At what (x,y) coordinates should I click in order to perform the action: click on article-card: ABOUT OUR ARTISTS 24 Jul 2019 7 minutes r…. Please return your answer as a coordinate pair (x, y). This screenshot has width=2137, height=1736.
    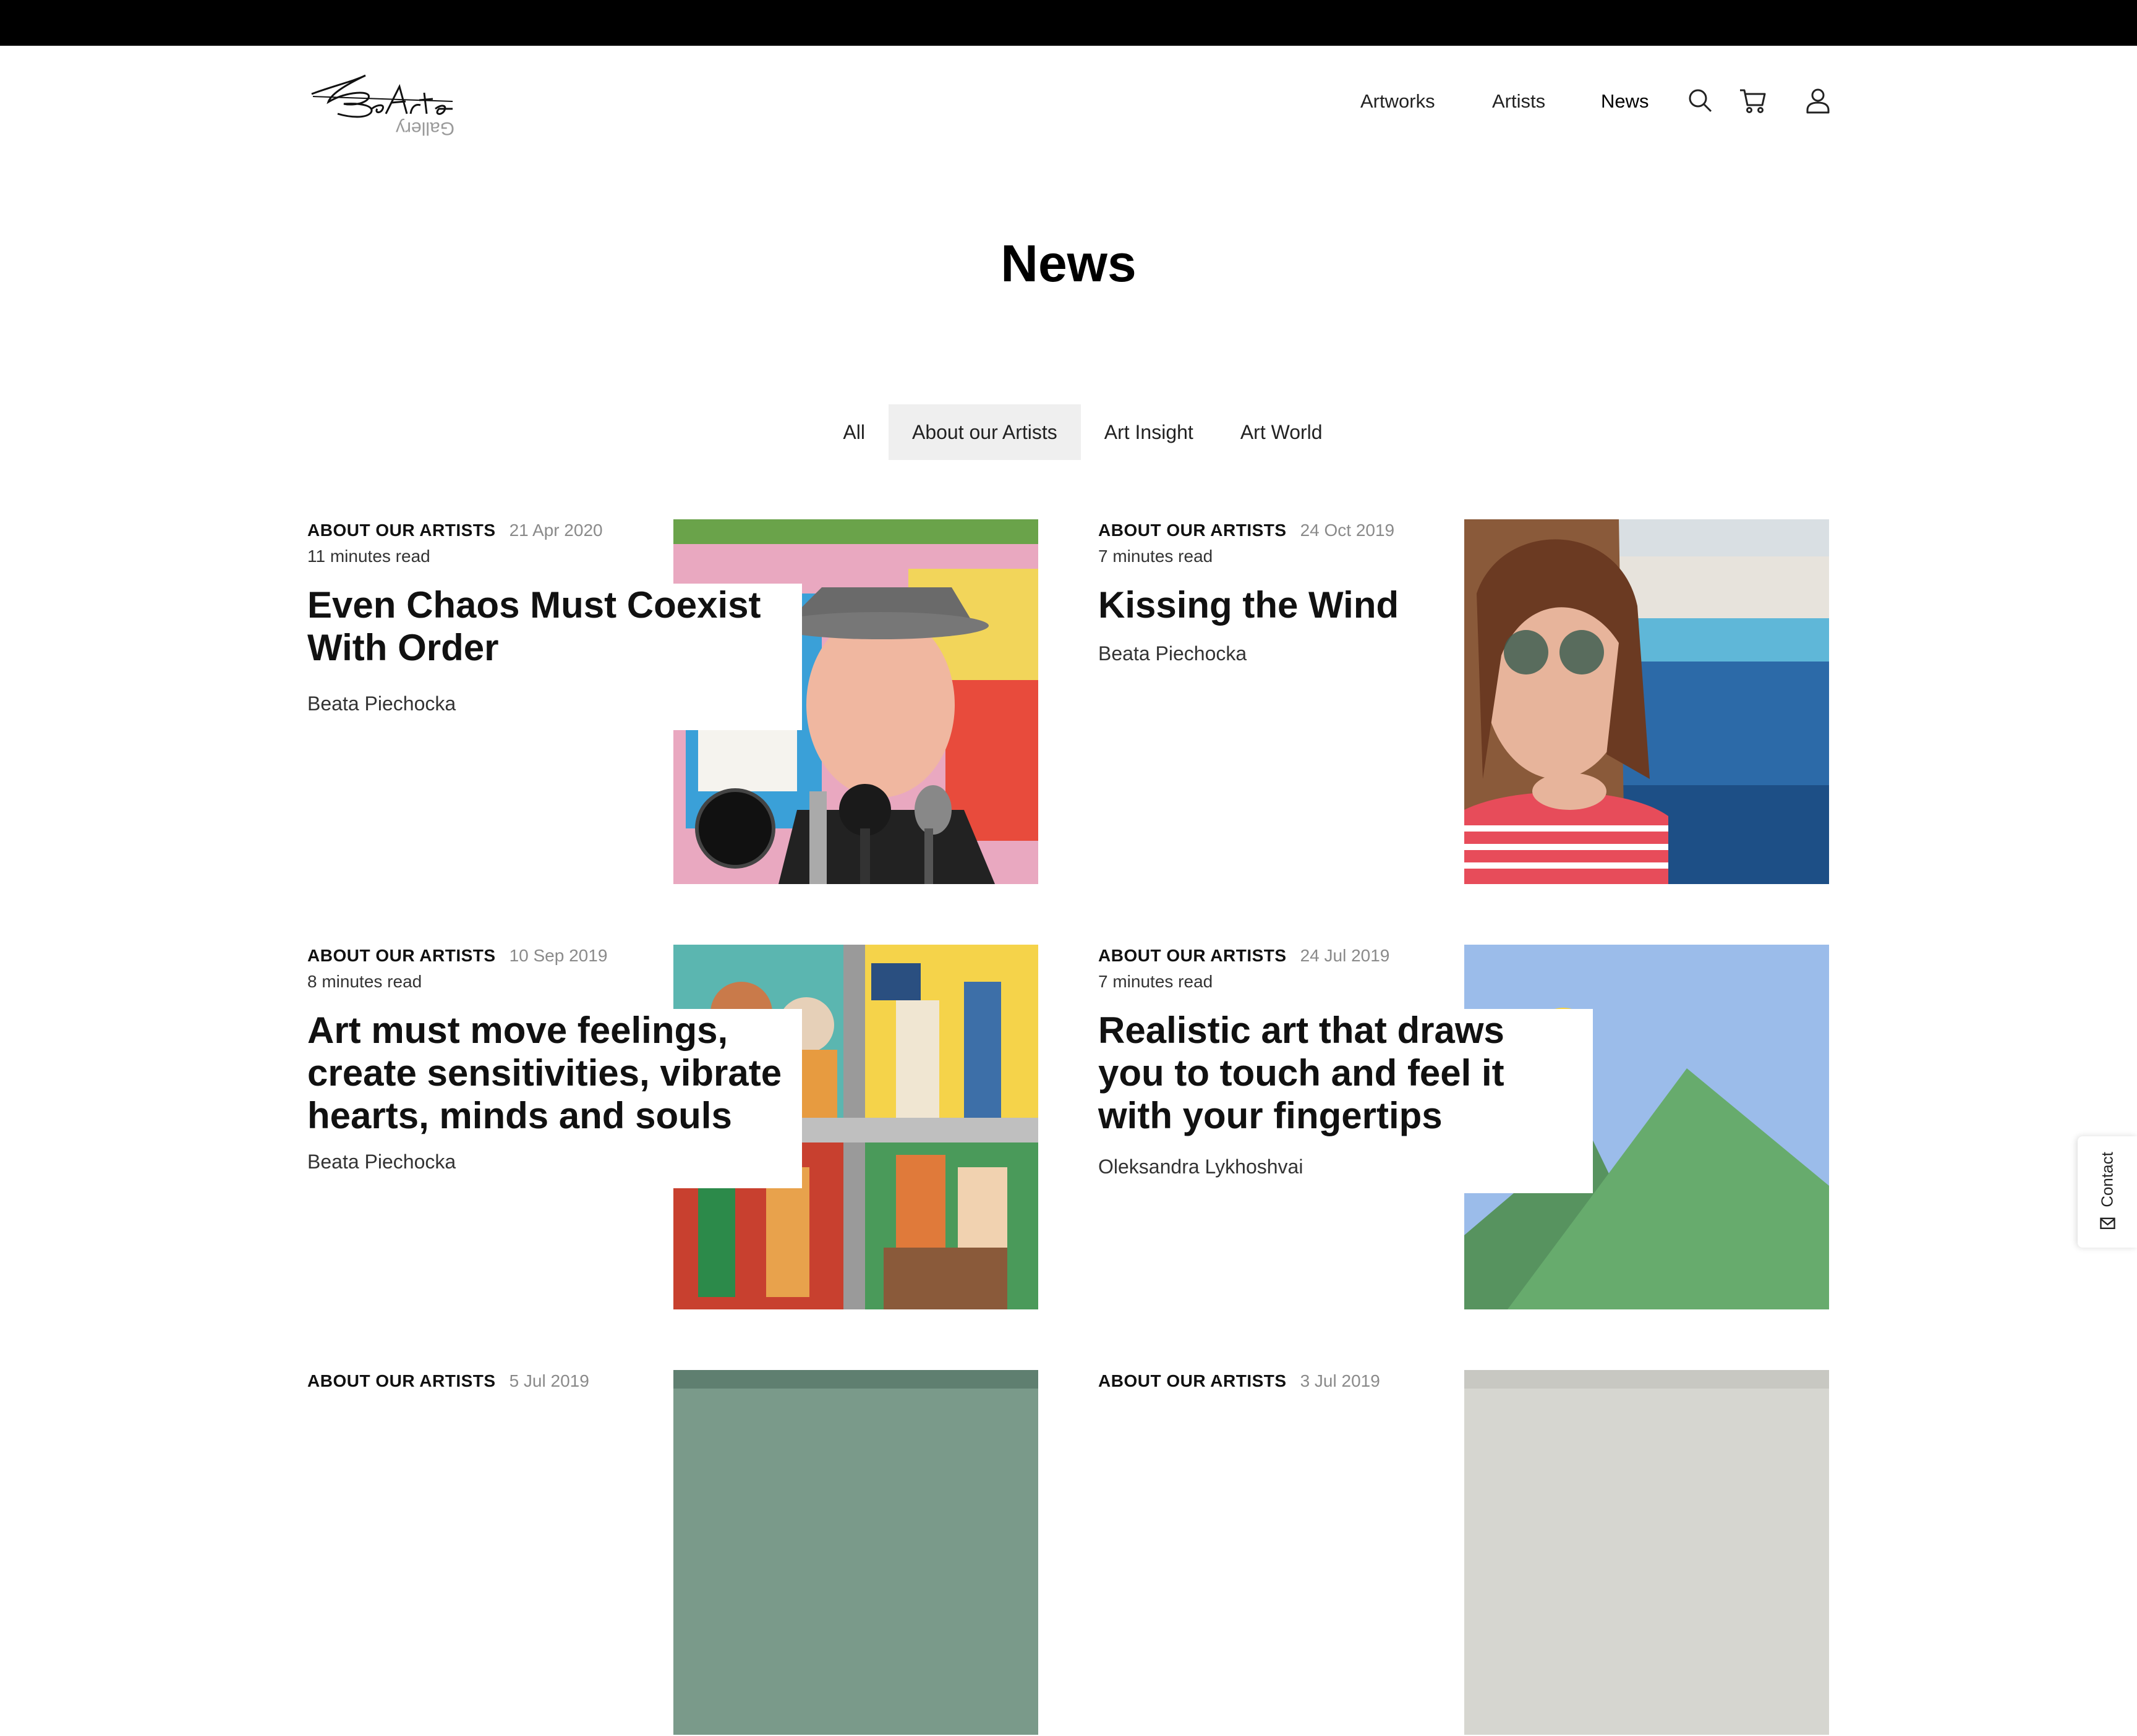
    Looking at the image, I should click on (1479, 1128).